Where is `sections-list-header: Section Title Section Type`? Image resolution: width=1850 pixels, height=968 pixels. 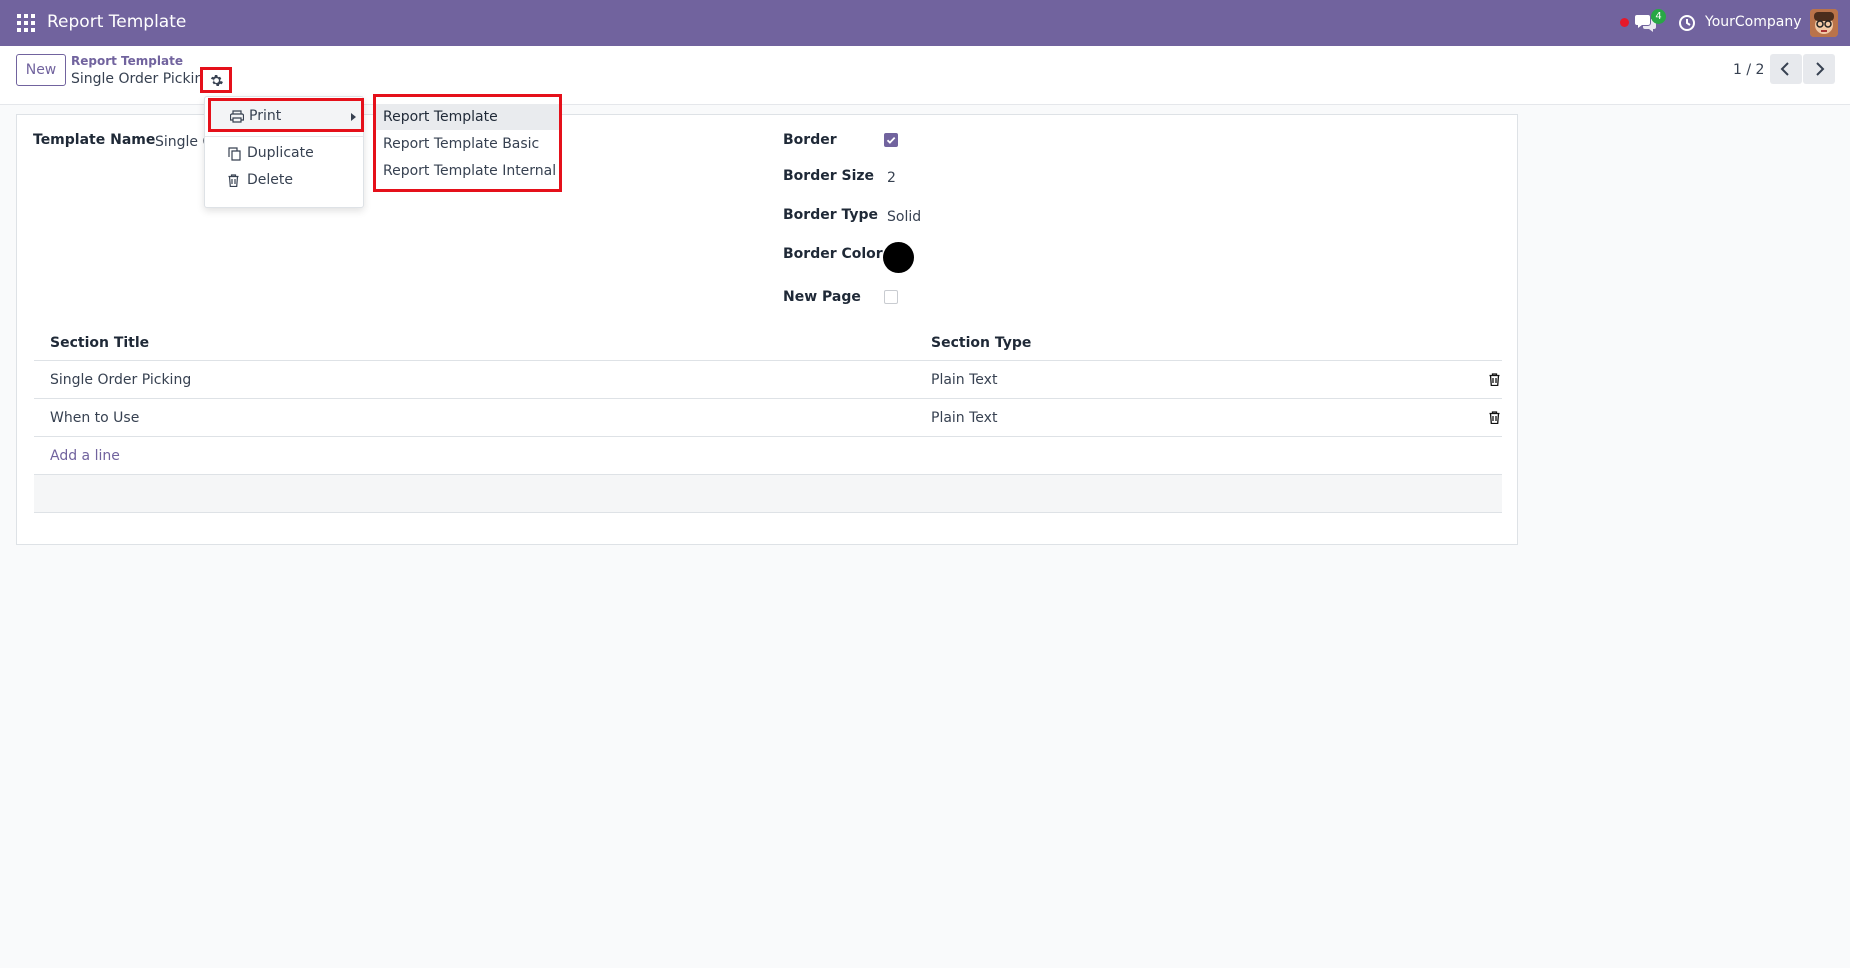 sections-list-header: Section Title Section Type is located at coordinates (768, 342).